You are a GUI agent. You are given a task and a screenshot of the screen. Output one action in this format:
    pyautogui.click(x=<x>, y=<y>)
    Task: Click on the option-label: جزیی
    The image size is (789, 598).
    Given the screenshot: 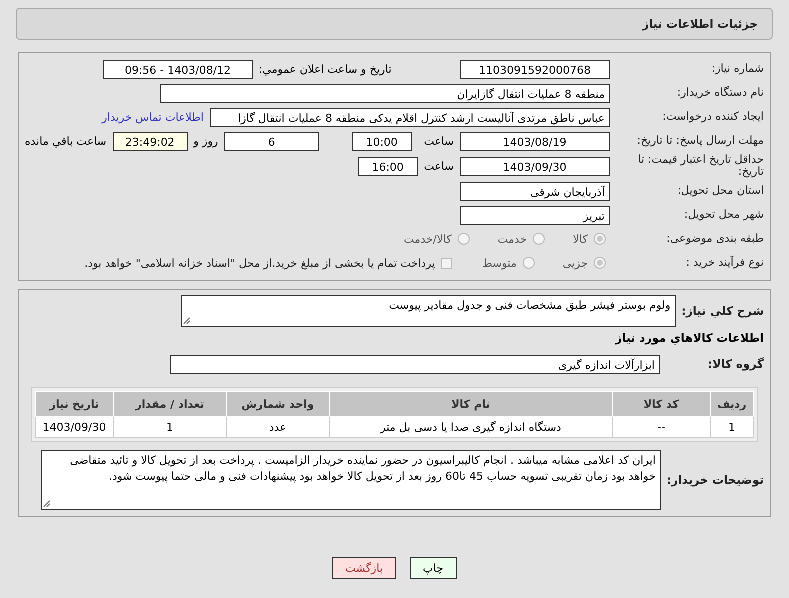 What is the action you would take?
    pyautogui.click(x=575, y=263)
    